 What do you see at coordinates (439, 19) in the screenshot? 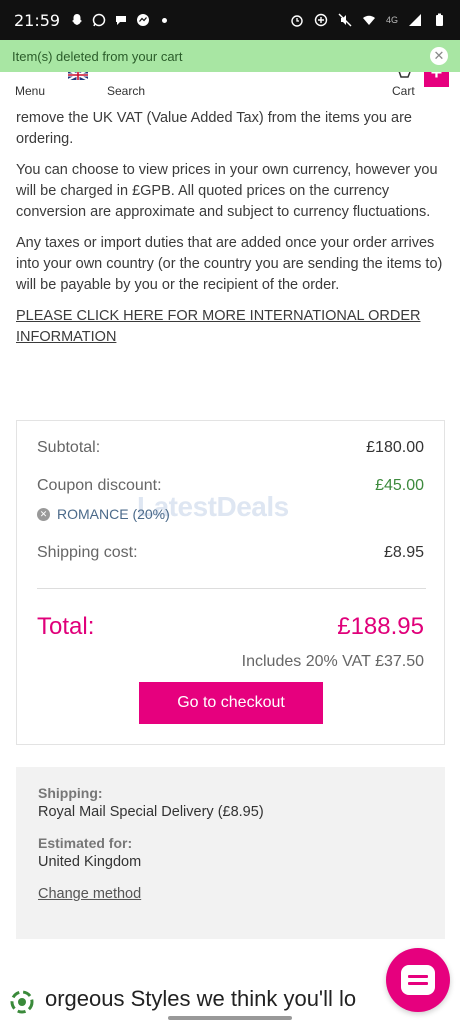
I see `battery-icon` at bounding box center [439, 19].